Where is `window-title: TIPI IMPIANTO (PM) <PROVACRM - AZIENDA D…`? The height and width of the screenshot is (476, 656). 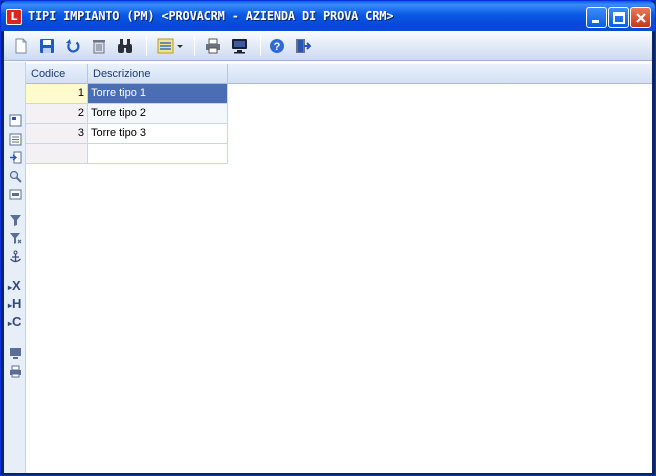 window-title: TIPI IMPIANTO (PM) <PROVACRM - AZIENDA D… is located at coordinates (211, 16).